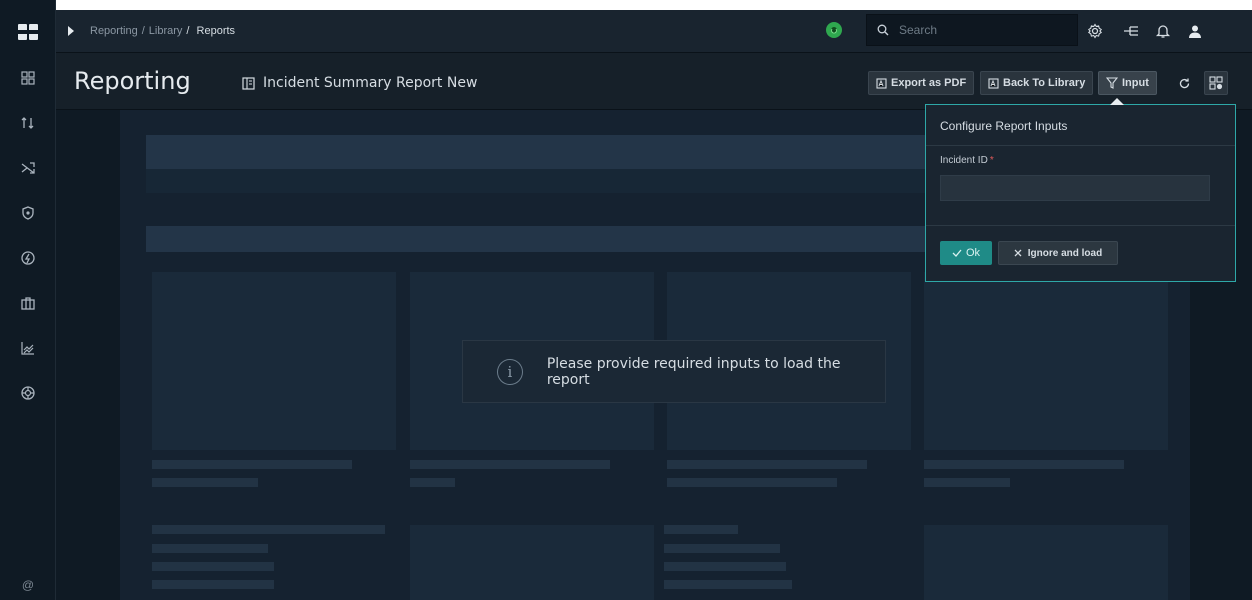 The width and height of the screenshot is (1252, 600). I want to click on at-icon: @, so click(28, 585).